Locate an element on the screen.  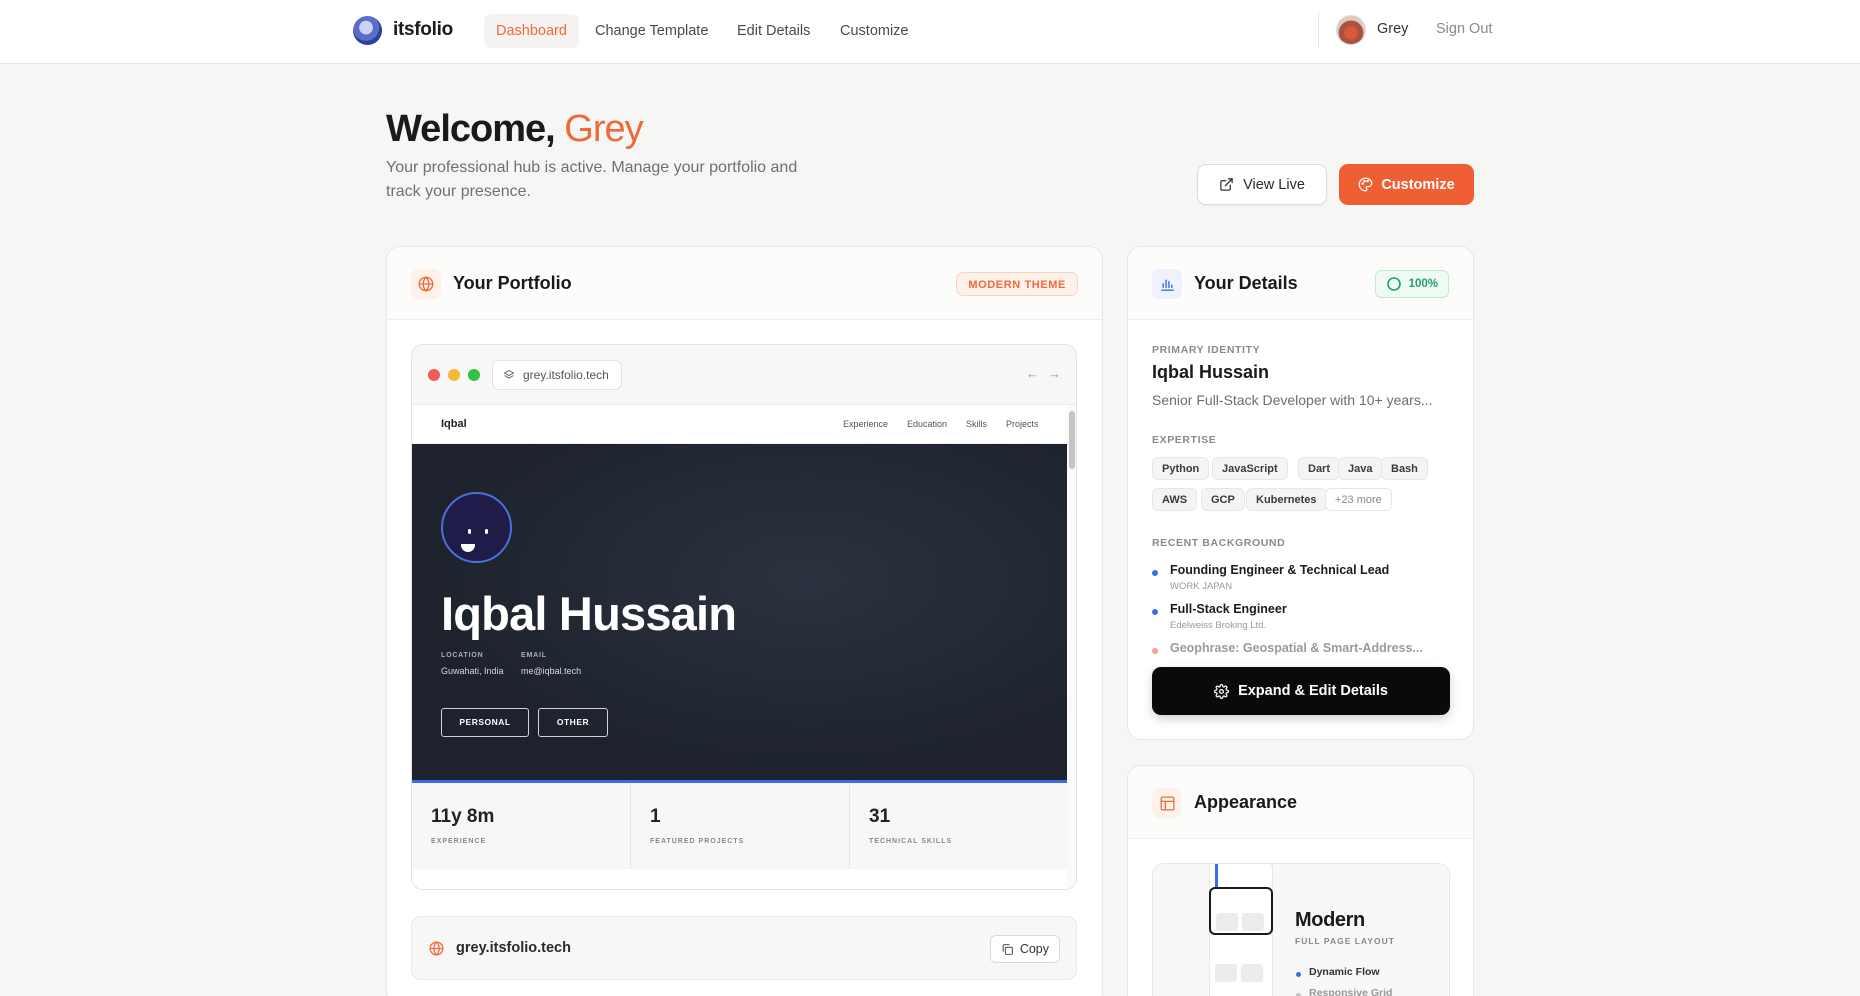
stat-label: EXPERIENCE is located at coordinates (459, 841).